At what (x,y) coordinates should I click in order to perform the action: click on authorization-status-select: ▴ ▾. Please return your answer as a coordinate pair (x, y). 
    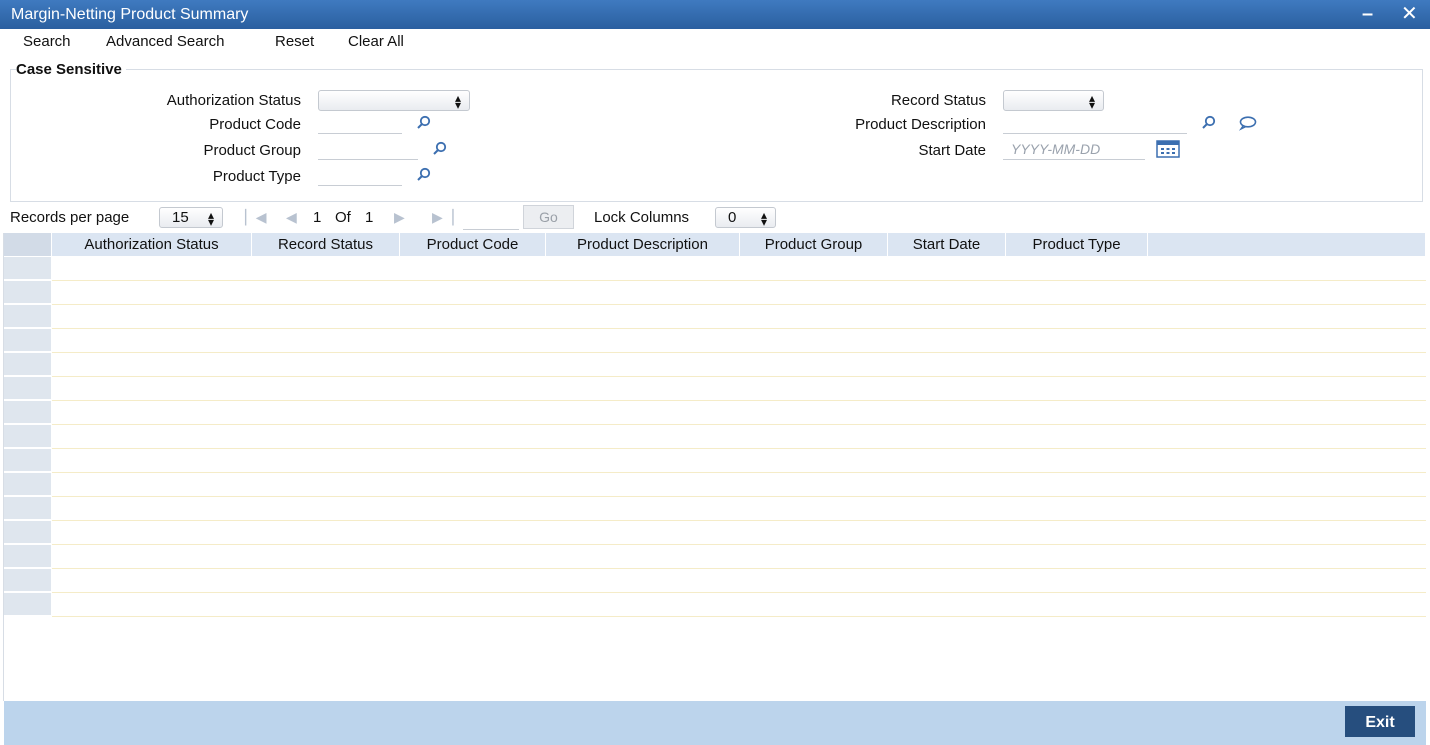
    Looking at the image, I should click on (394, 100).